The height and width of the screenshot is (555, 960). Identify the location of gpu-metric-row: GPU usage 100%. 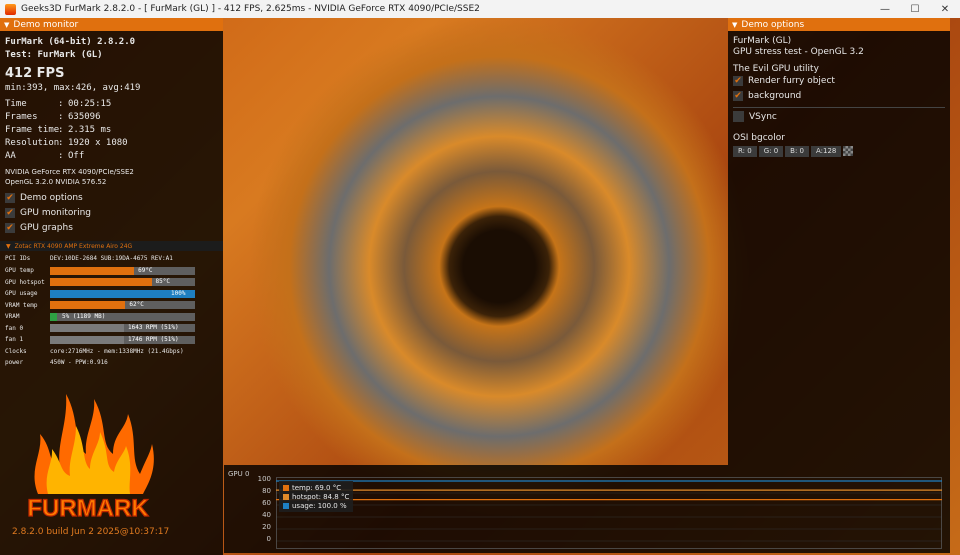
(100, 293).